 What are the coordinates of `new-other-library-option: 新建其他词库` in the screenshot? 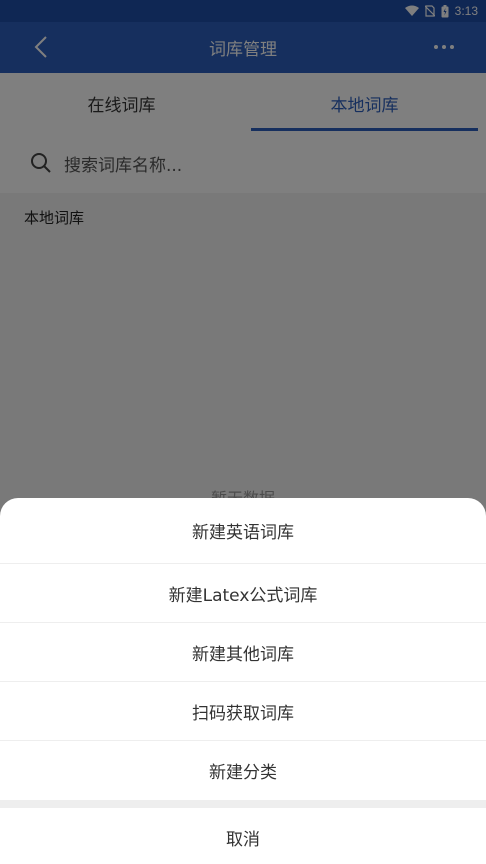 It's located at (243, 652).